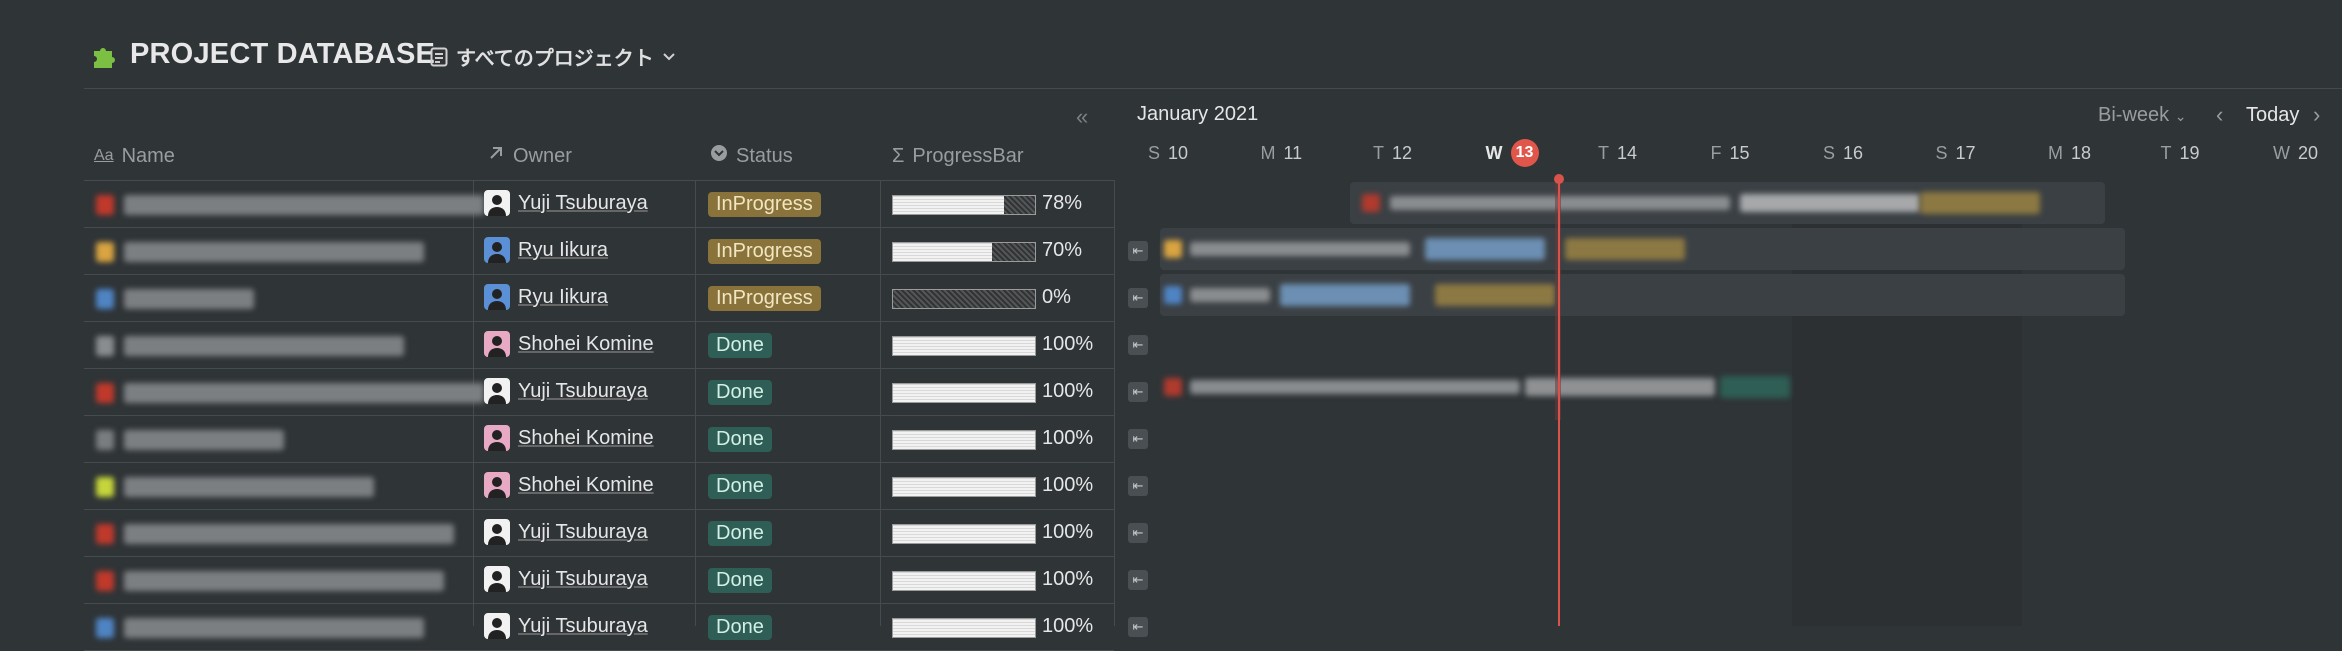 This screenshot has width=2342, height=651. Describe the element at coordinates (2316, 115) in the screenshot. I see `chevron-right-icon: ›` at that location.